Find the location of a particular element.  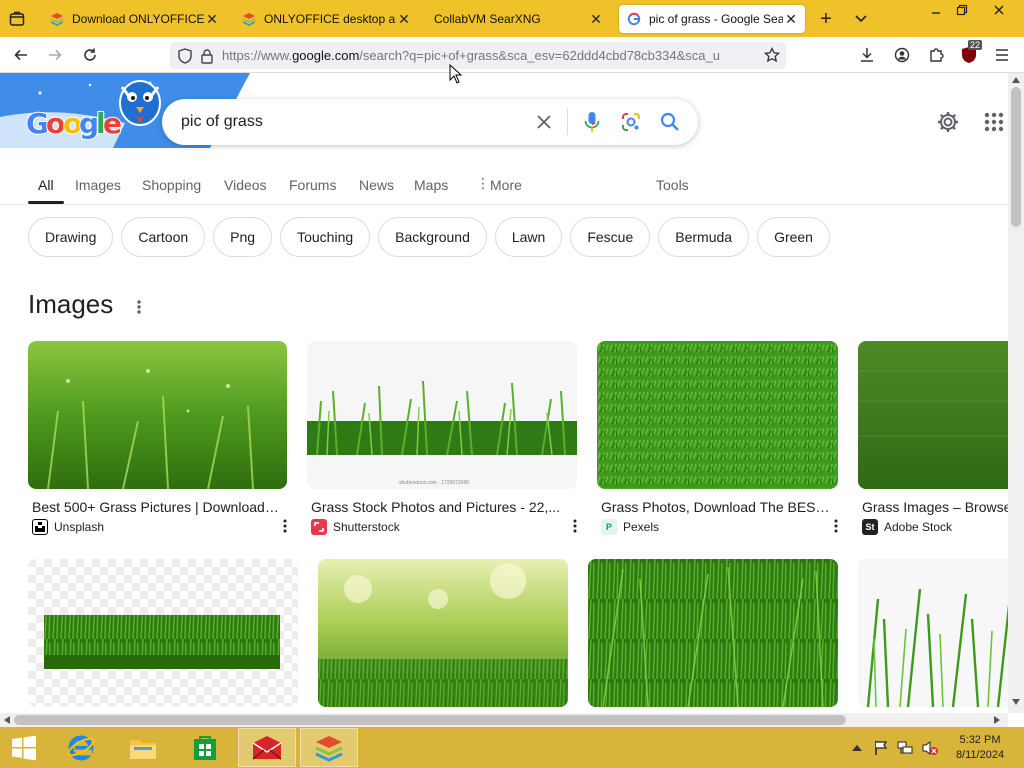

voice-search-icon is located at coordinates (592, 122).